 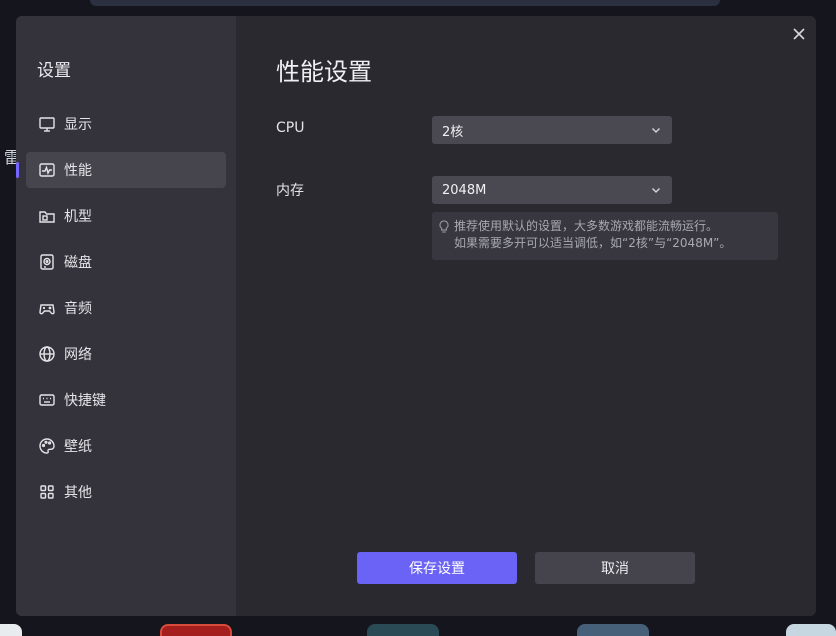 I want to click on close-button, so click(x=799, y=34).